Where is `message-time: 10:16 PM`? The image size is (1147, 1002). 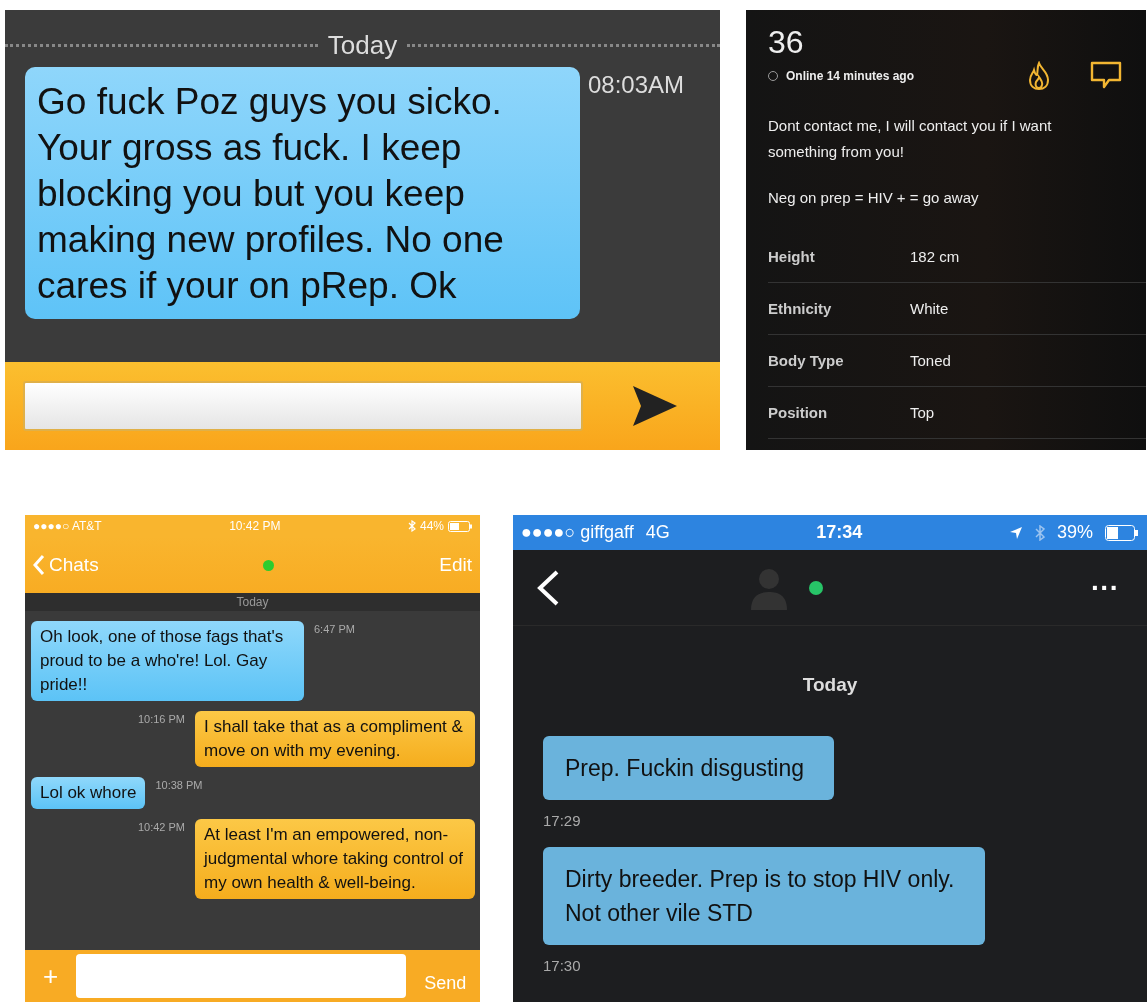
message-time: 10:16 PM is located at coordinates (161, 719).